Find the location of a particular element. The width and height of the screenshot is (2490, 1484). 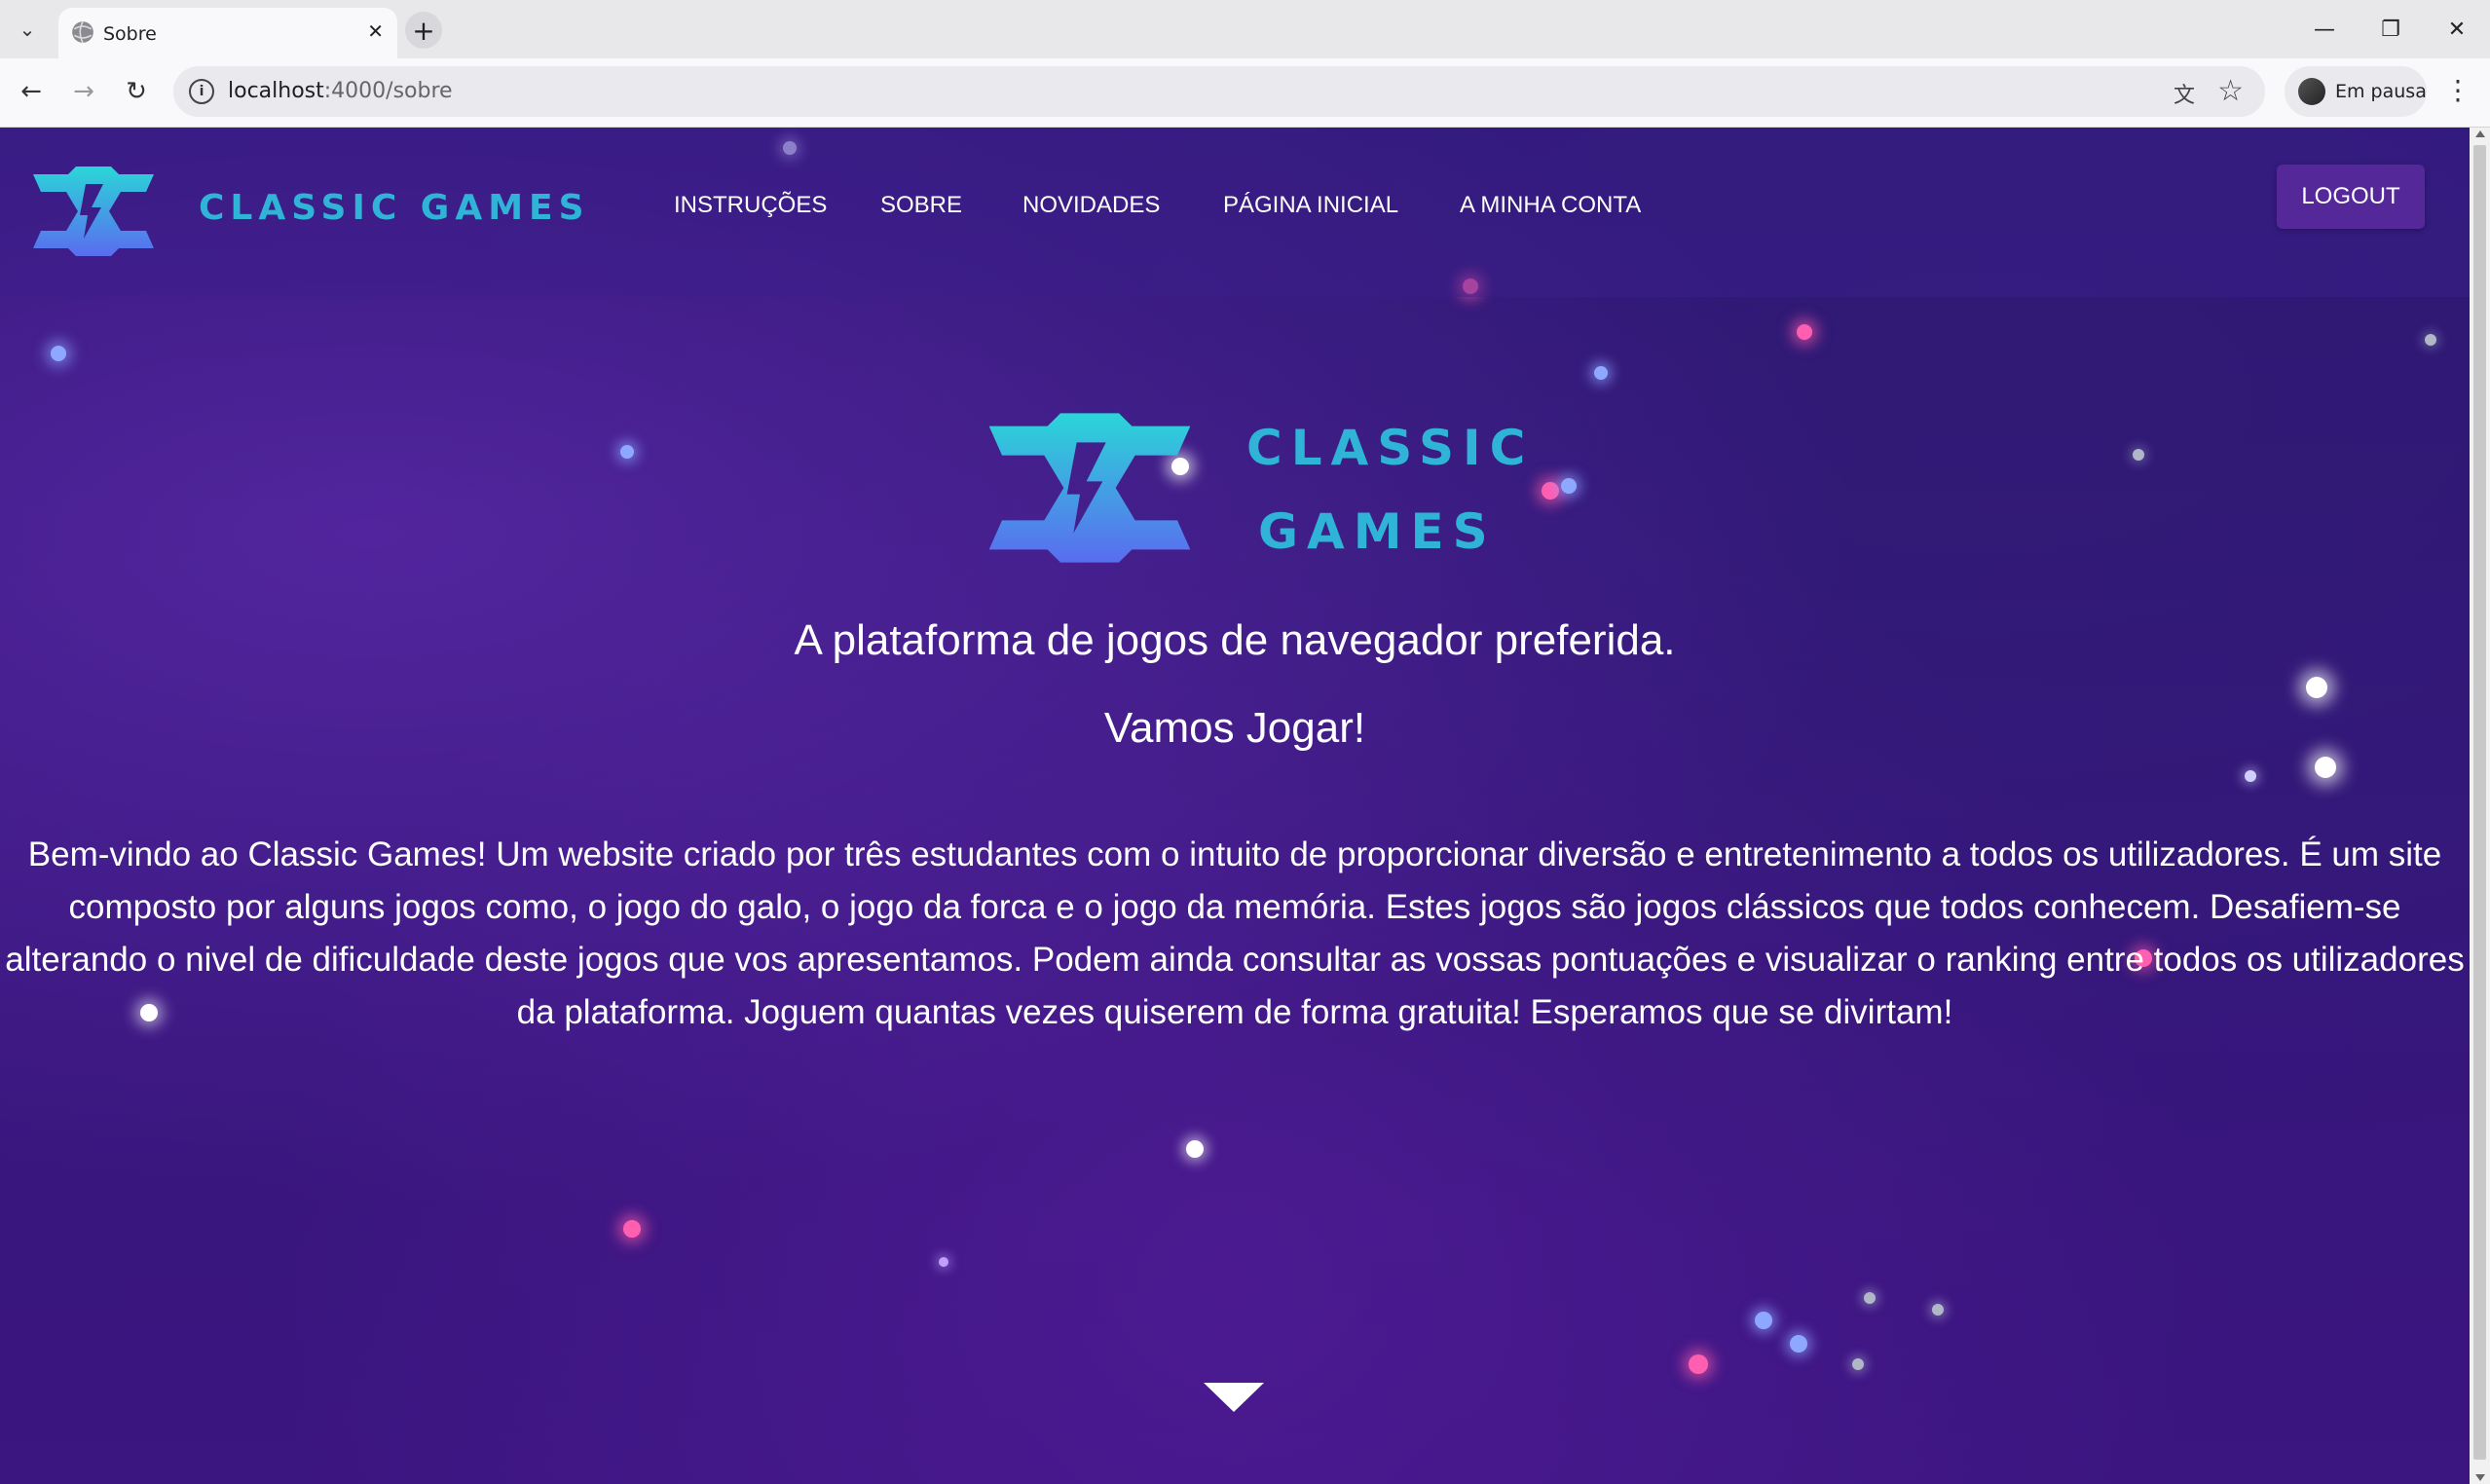

cta-text: Vamos Jogar! is located at coordinates (1234, 728).